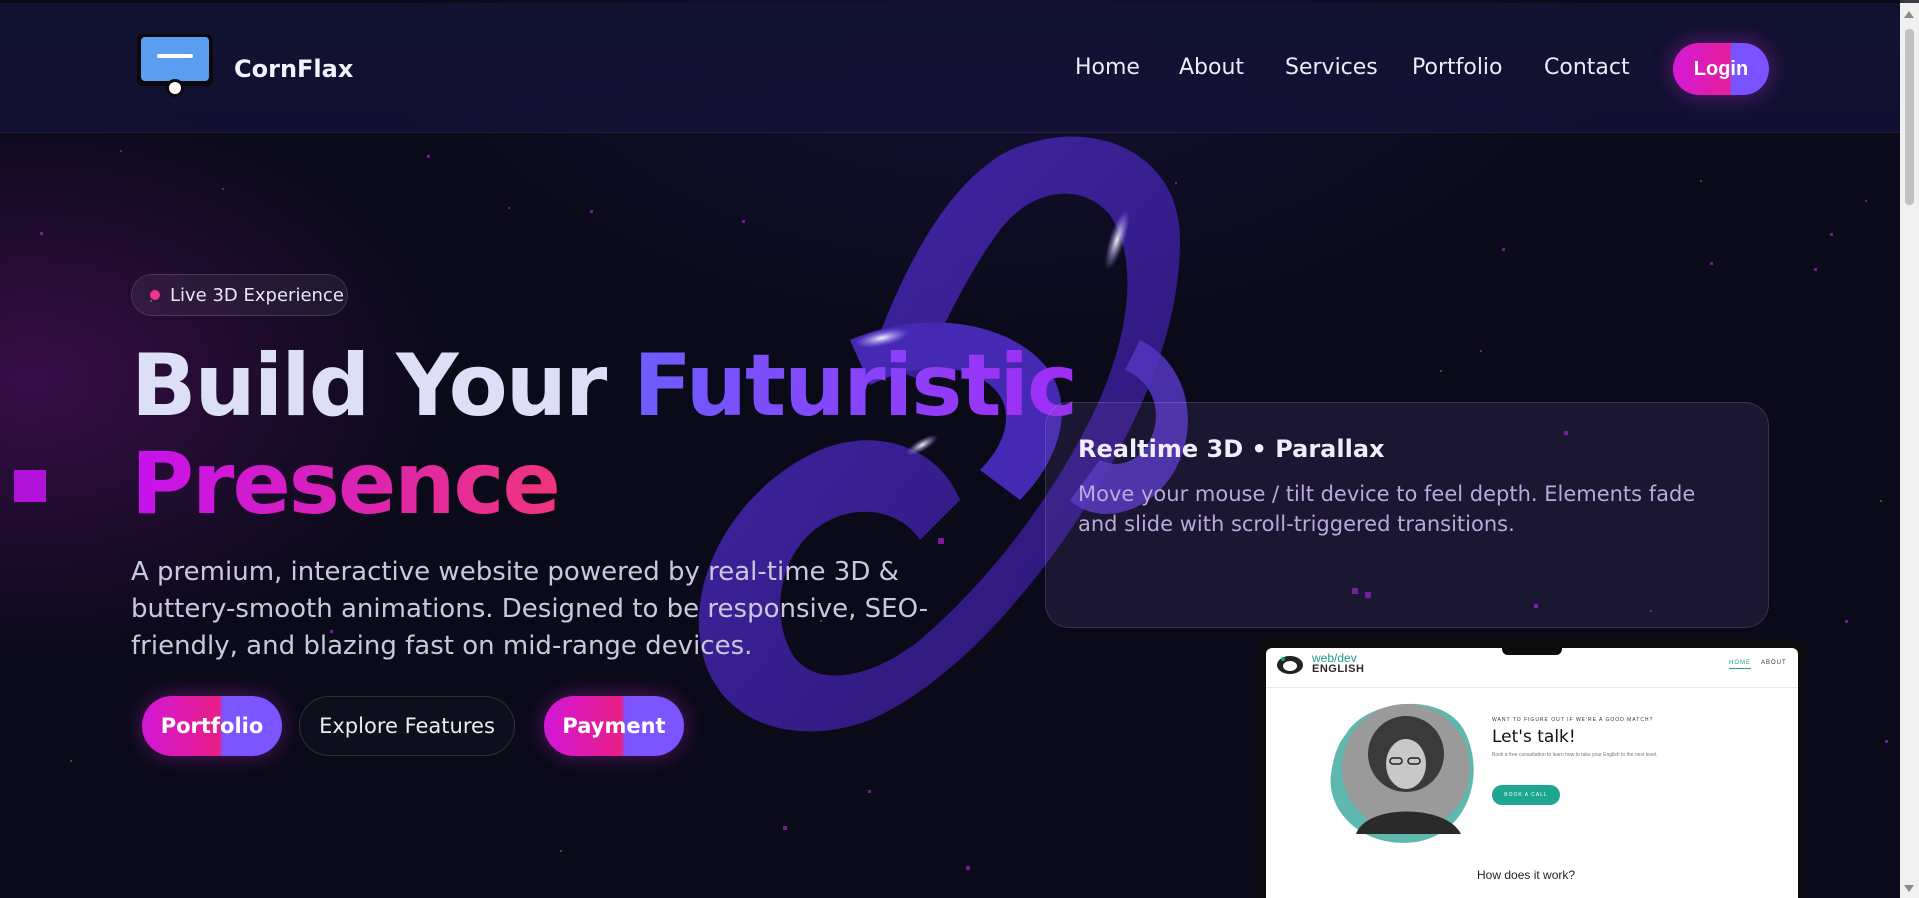 This screenshot has width=1919, height=898. What do you see at coordinates (1338, 669) in the screenshot?
I see `preview-brand-line2: ENGLISH` at bounding box center [1338, 669].